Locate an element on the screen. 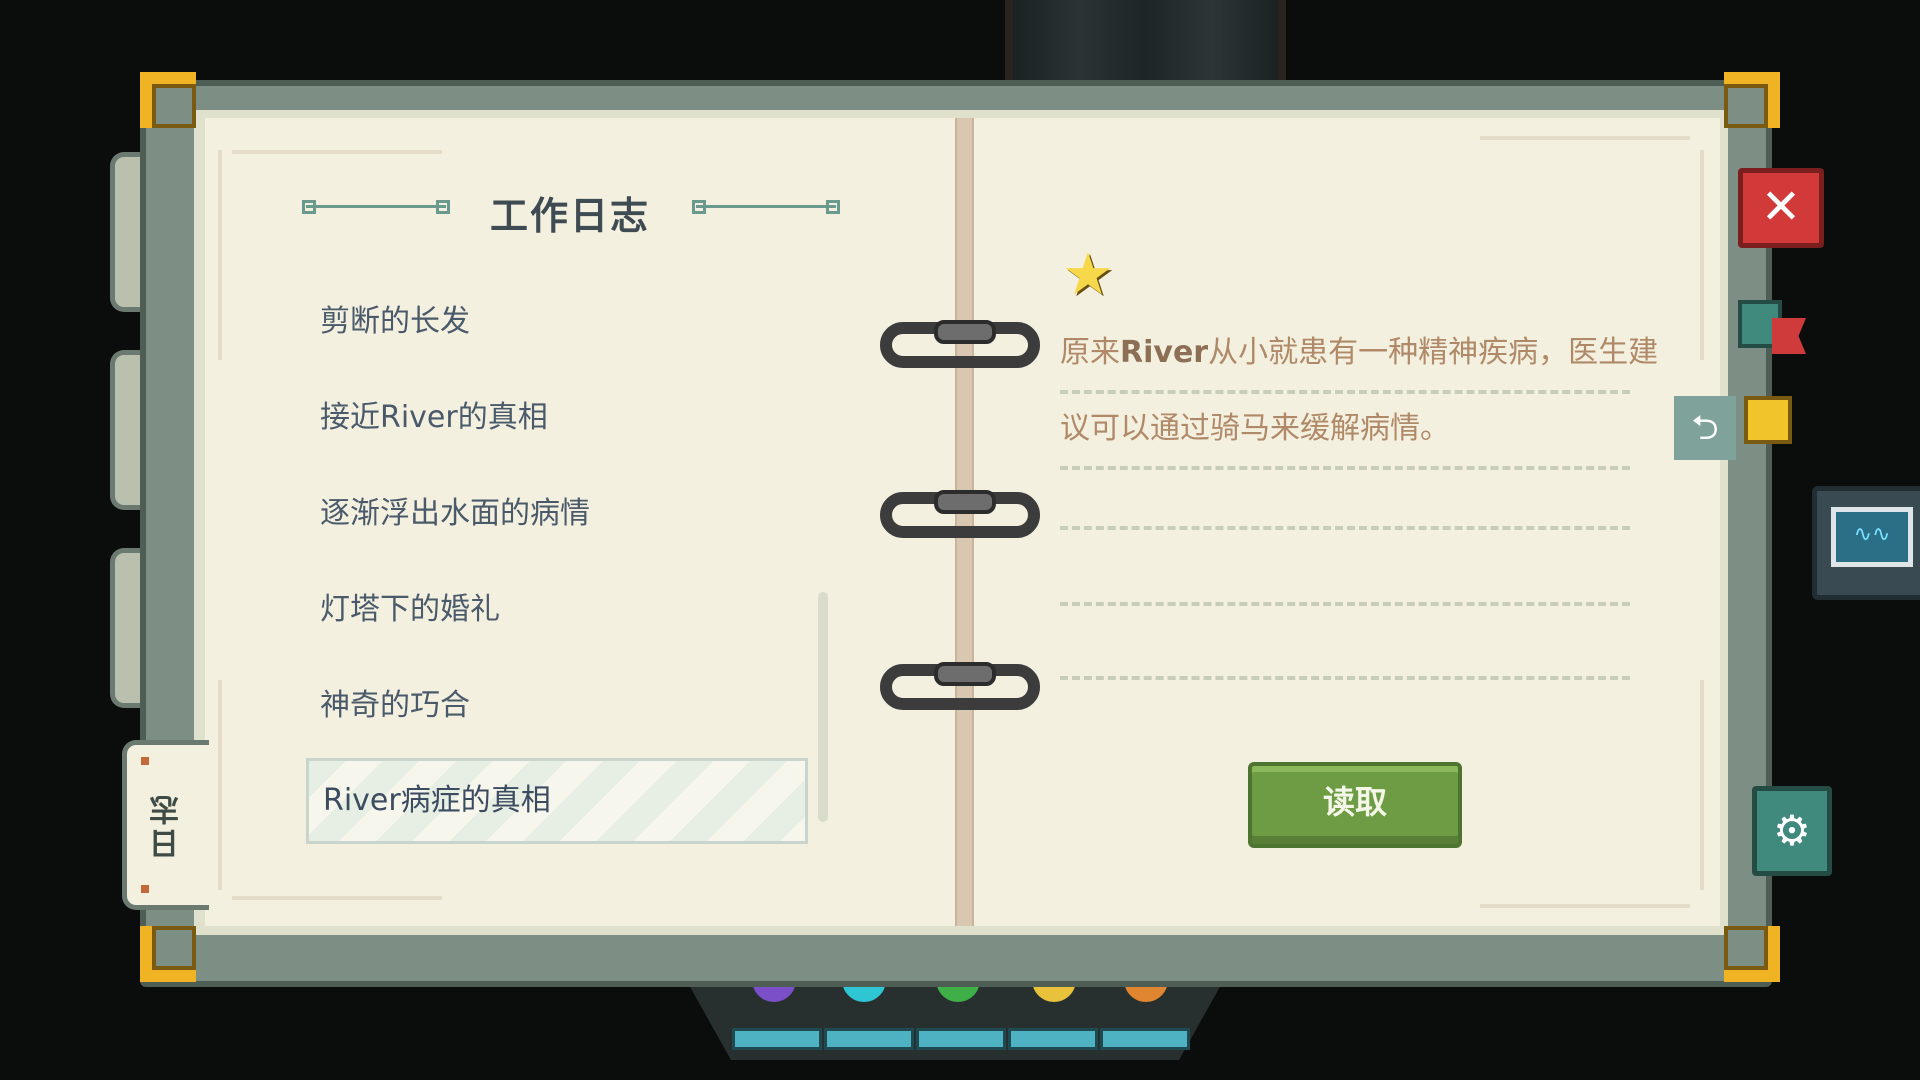 The width and height of the screenshot is (1920, 1080). title-ornament-left is located at coordinates (376, 209).